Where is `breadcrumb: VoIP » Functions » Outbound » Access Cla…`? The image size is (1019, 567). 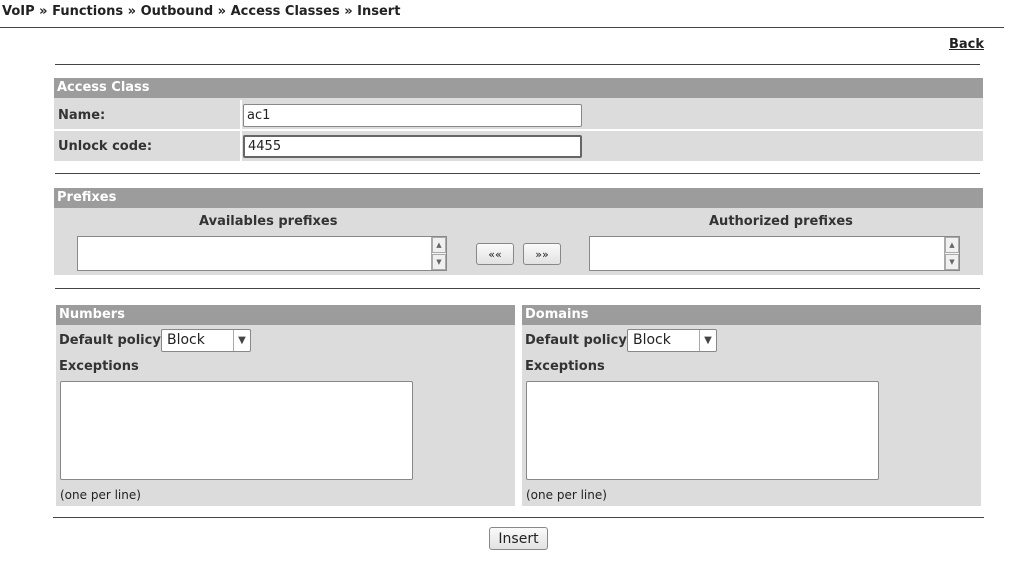 breadcrumb: VoIP » Functions » Outbound » Access Cla… is located at coordinates (201, 11).